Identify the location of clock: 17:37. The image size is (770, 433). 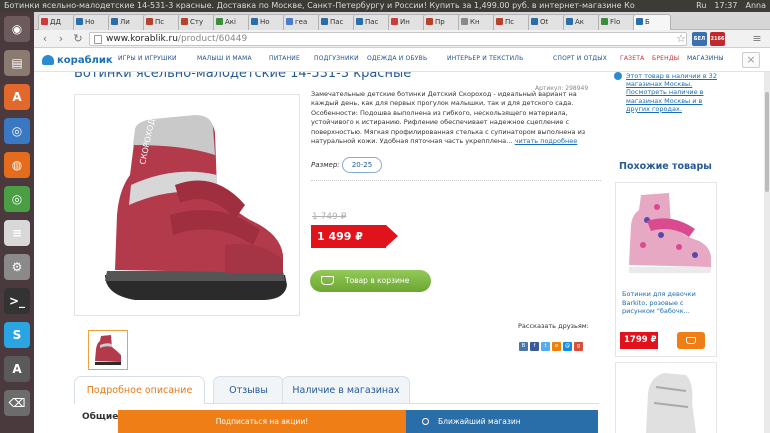
(725, 6).